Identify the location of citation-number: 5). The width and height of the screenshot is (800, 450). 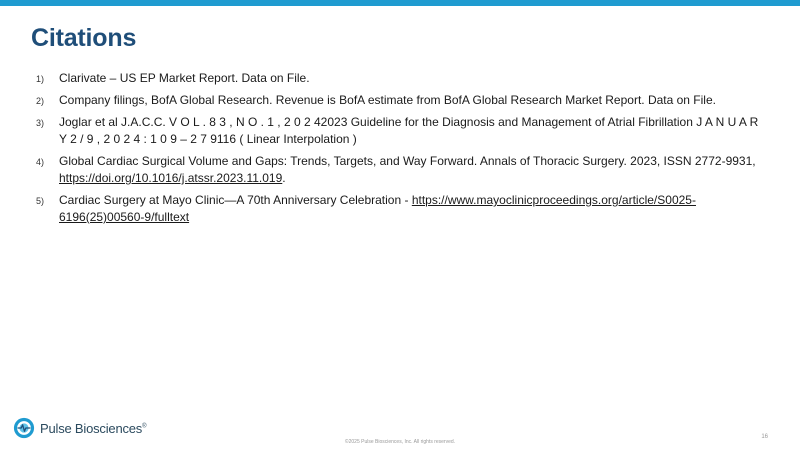
(40, 201).